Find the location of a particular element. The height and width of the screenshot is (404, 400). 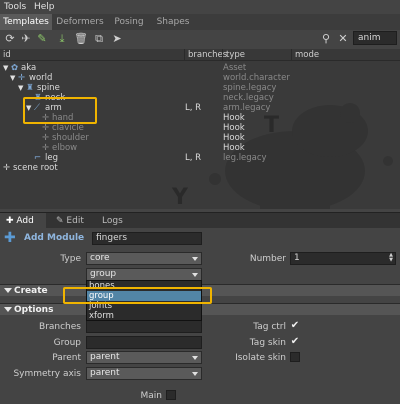

main-label: Main is located at coordinates (151, 396).